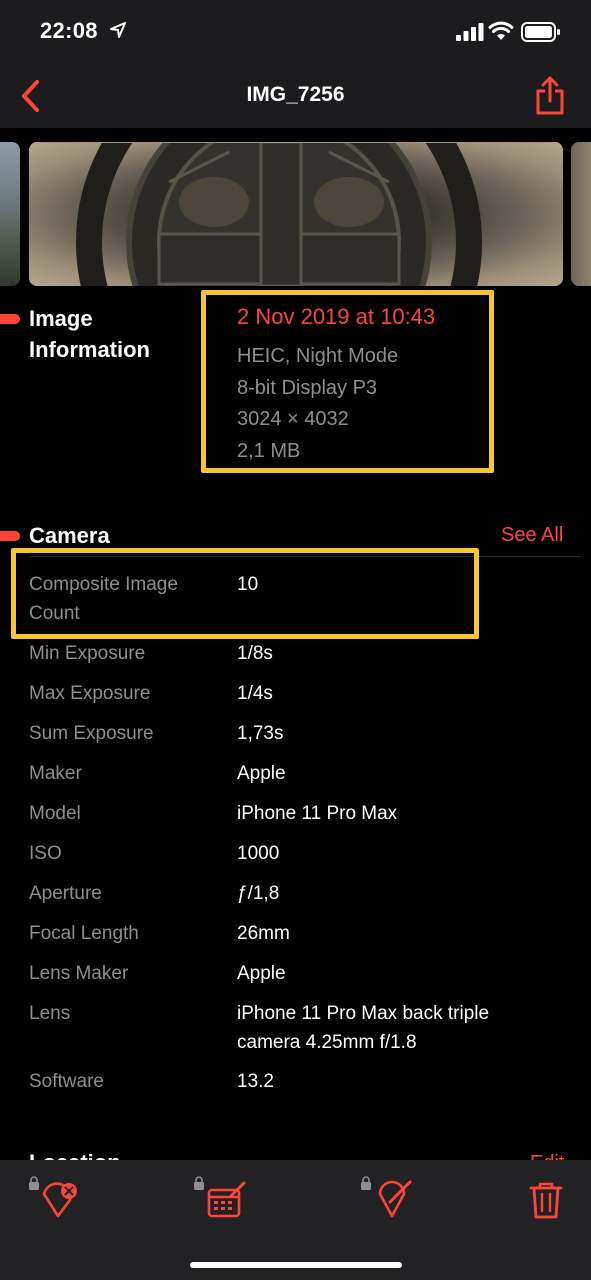 The width and height of the screenshot is (591, 1280). What do you see at coordinates (10, 214) in the screenshot?
I see `previous-photo-thumbnail` at bounding box center [10, 214].